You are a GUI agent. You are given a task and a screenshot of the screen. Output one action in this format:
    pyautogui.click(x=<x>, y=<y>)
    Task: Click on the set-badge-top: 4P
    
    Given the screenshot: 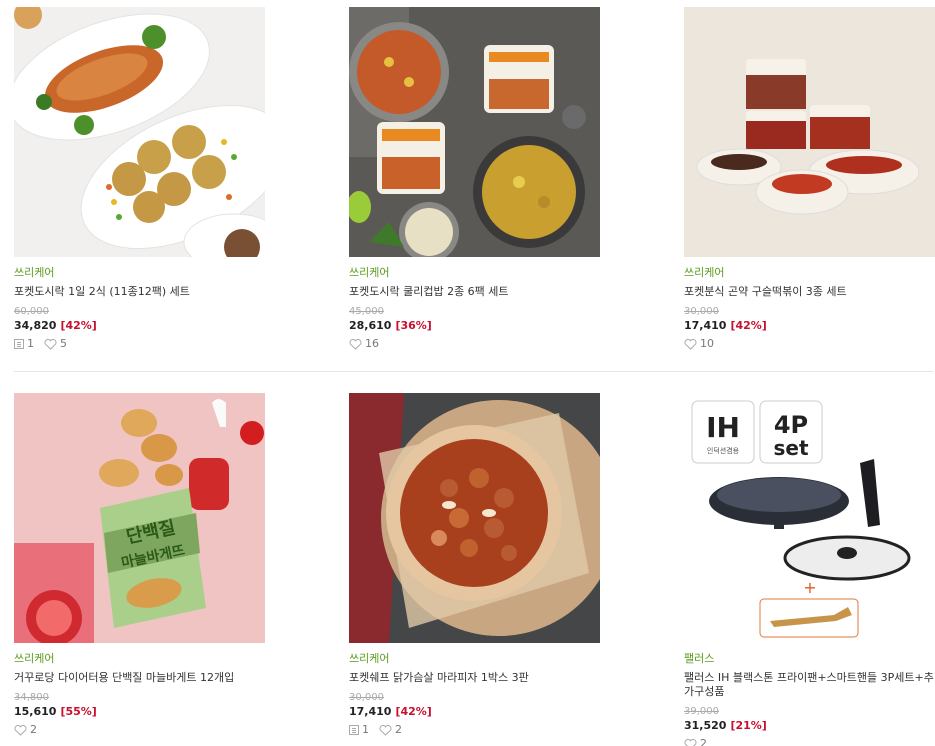 What is the action you would take?
    pyautogui.click(x=791, y=425)
    